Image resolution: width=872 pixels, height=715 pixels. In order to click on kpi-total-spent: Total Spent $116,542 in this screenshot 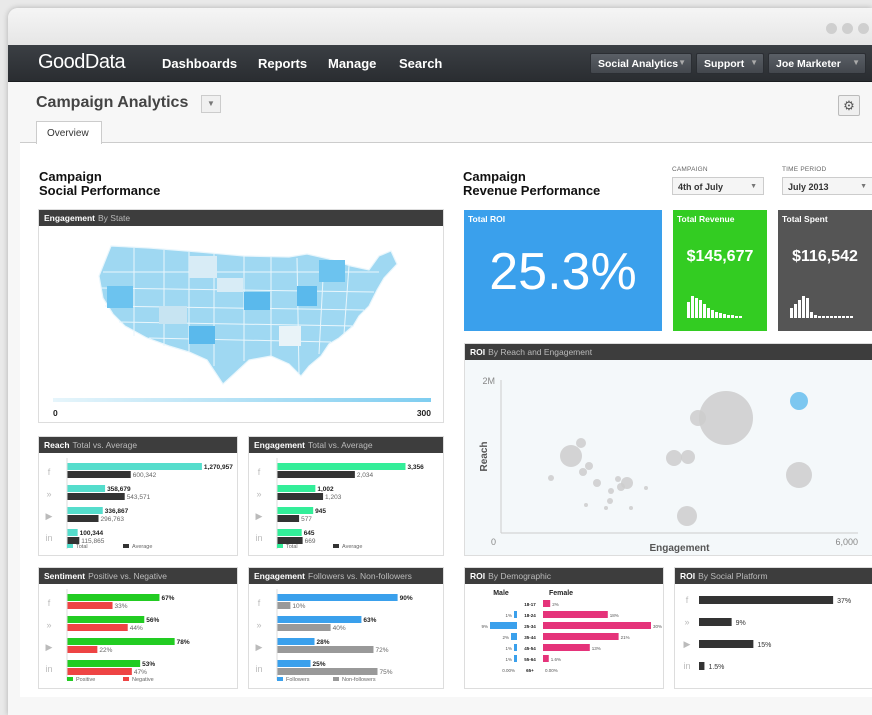, I will do `click(825, 270)`.